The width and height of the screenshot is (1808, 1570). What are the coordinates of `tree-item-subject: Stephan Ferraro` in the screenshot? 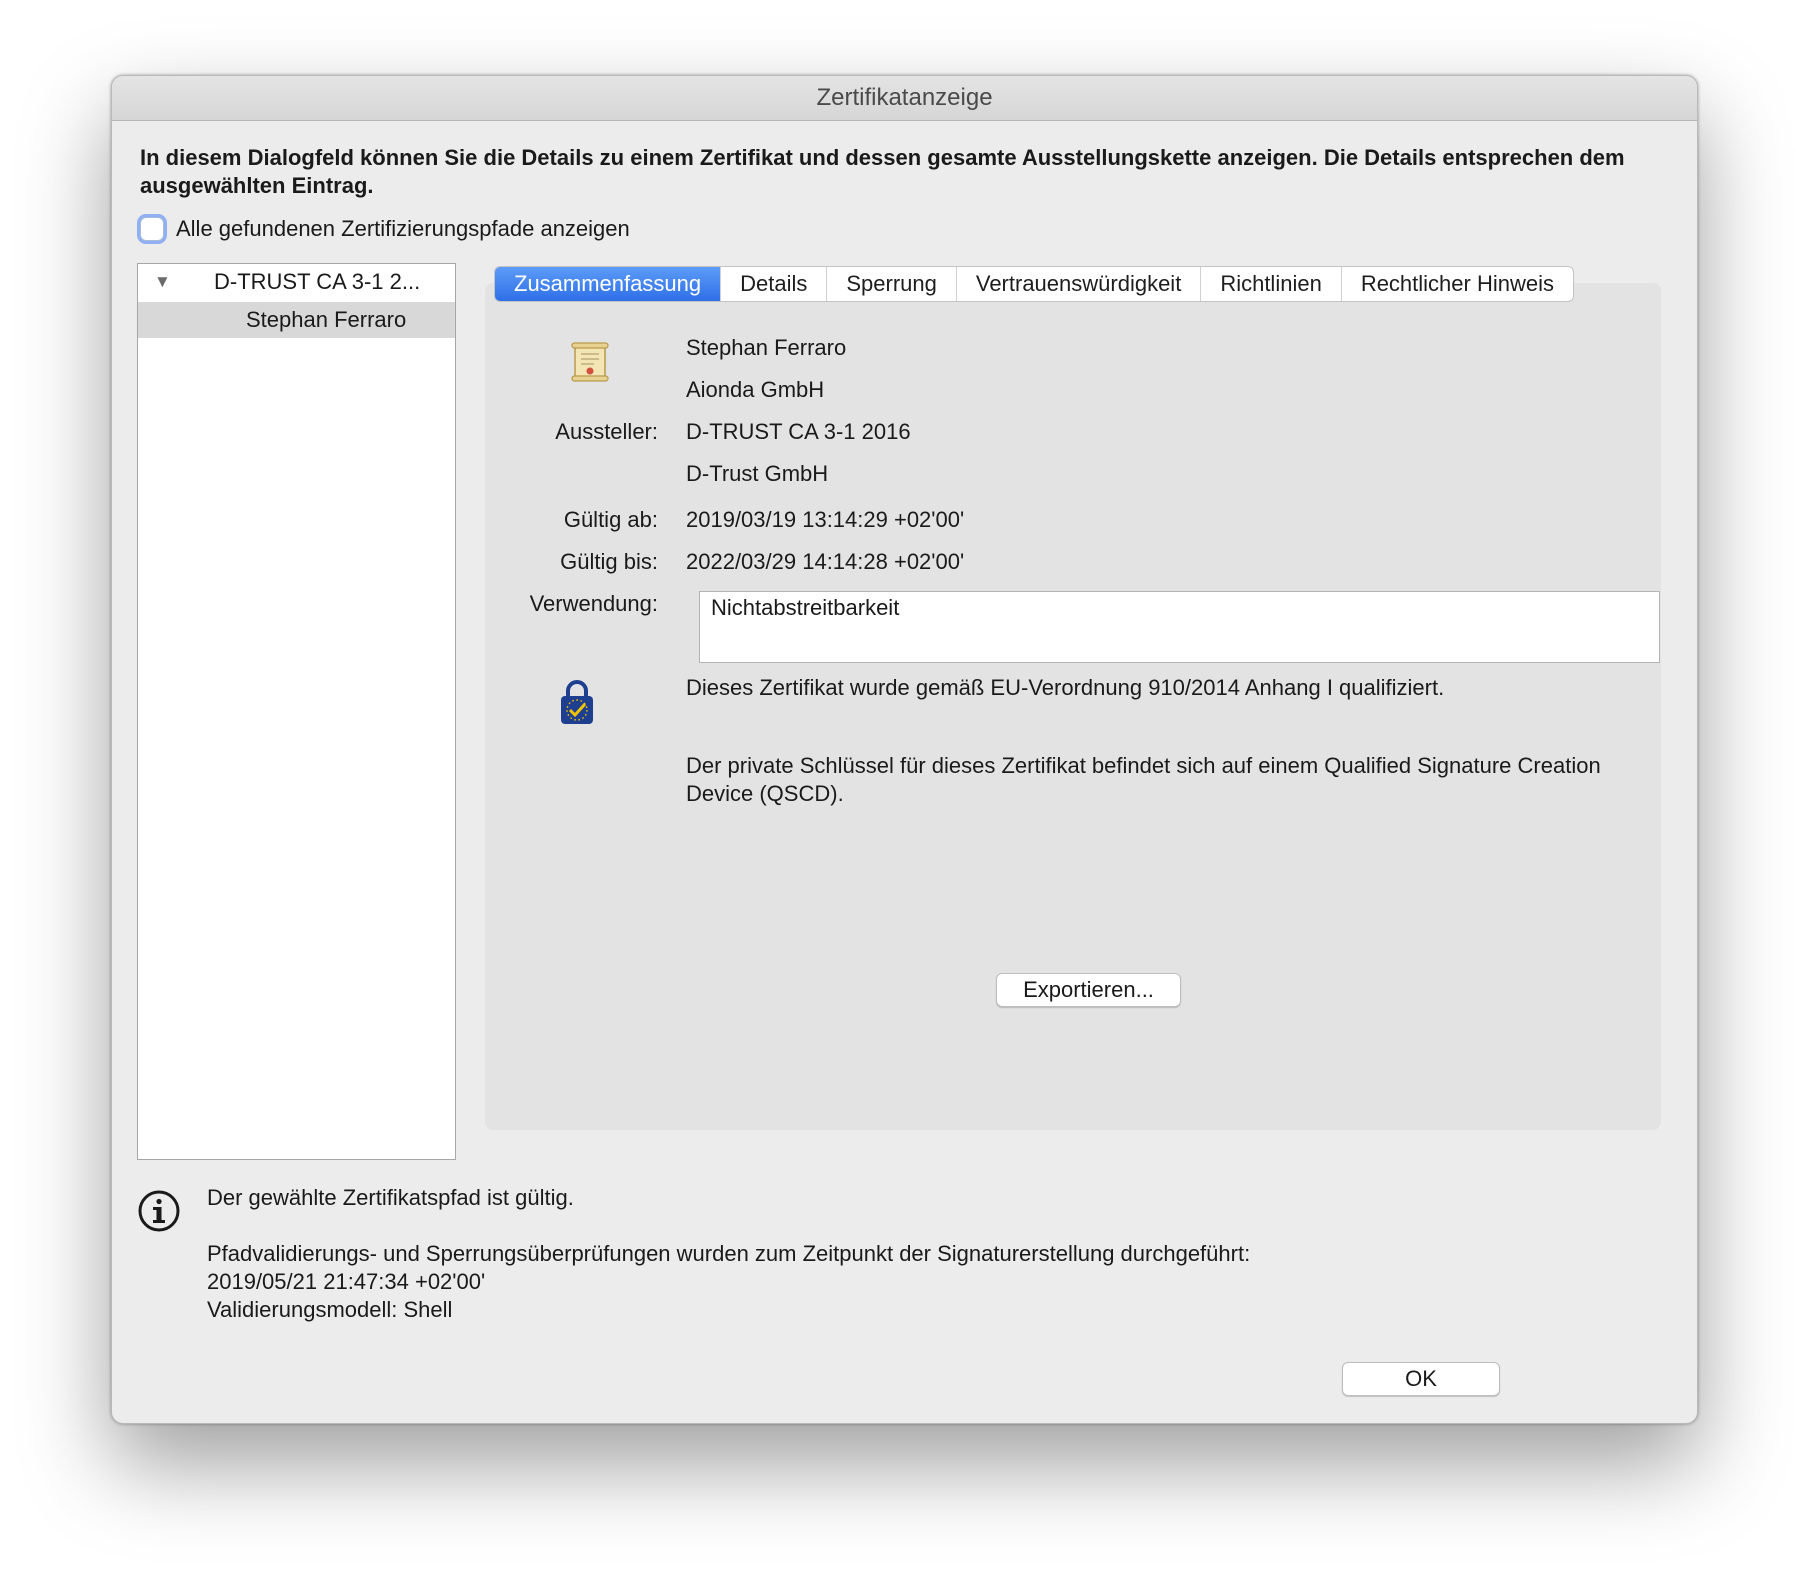 It's located at (296, 320).